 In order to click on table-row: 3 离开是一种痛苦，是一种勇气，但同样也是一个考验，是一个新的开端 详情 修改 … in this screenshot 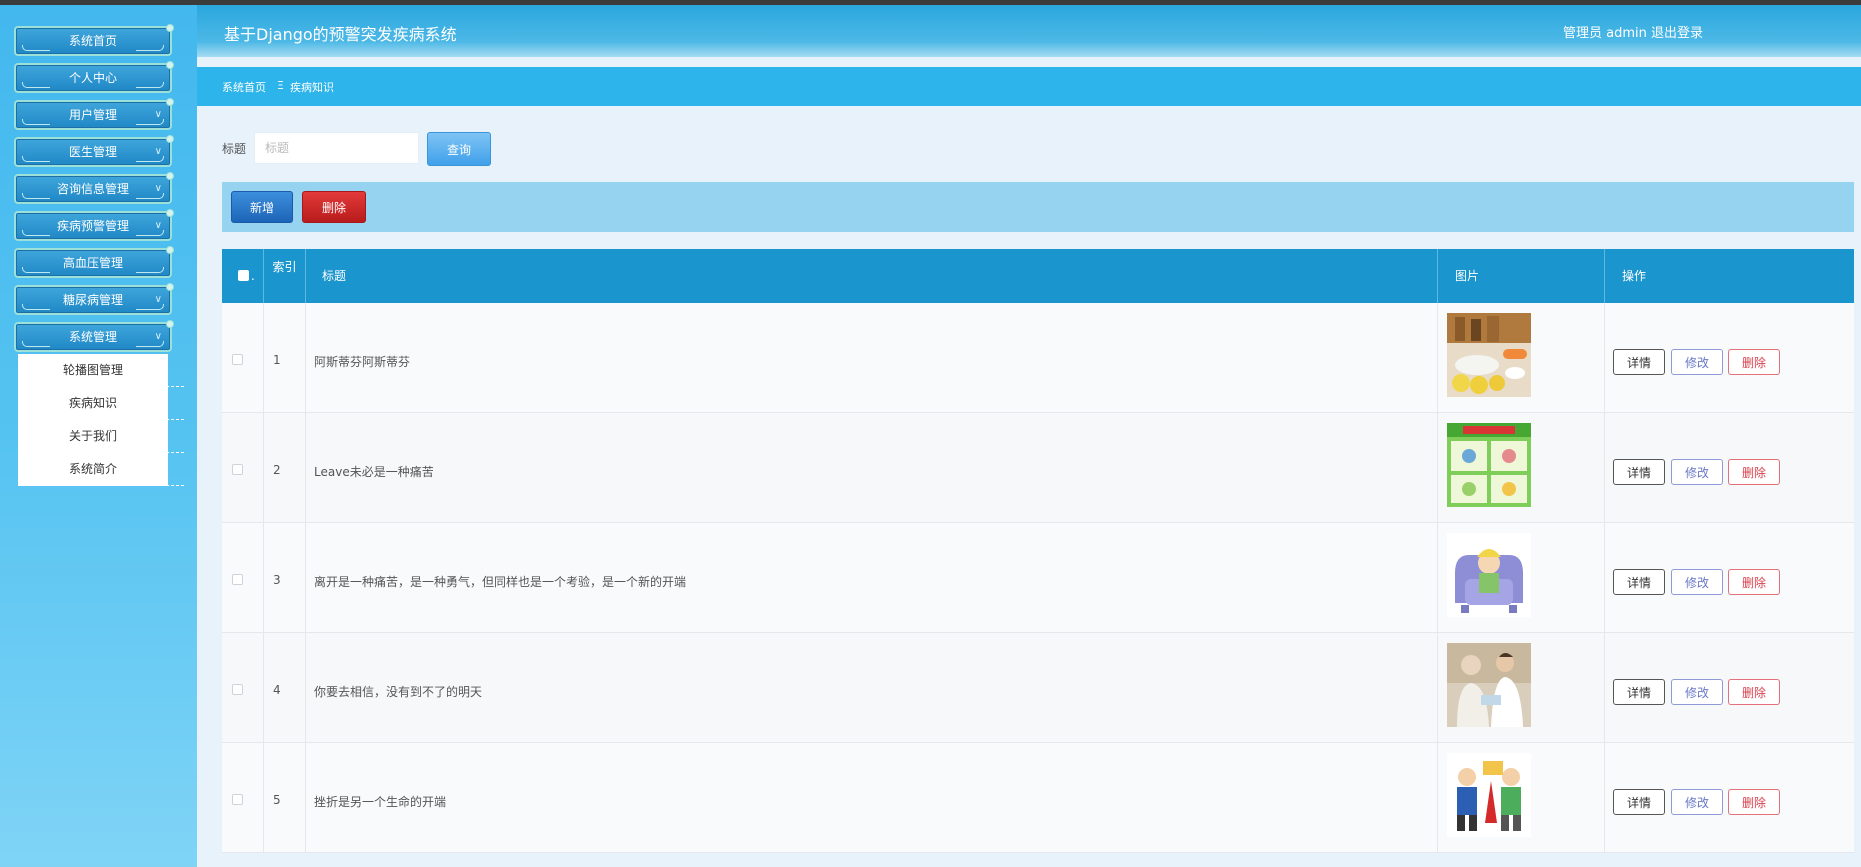, I will do `click(1038, 578)`.